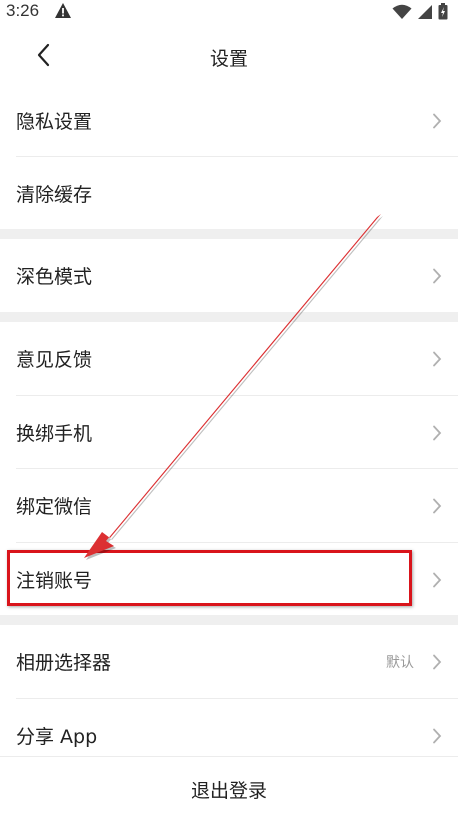  I want to click on dark-mode-item: 深色模式, so click(229, 275).